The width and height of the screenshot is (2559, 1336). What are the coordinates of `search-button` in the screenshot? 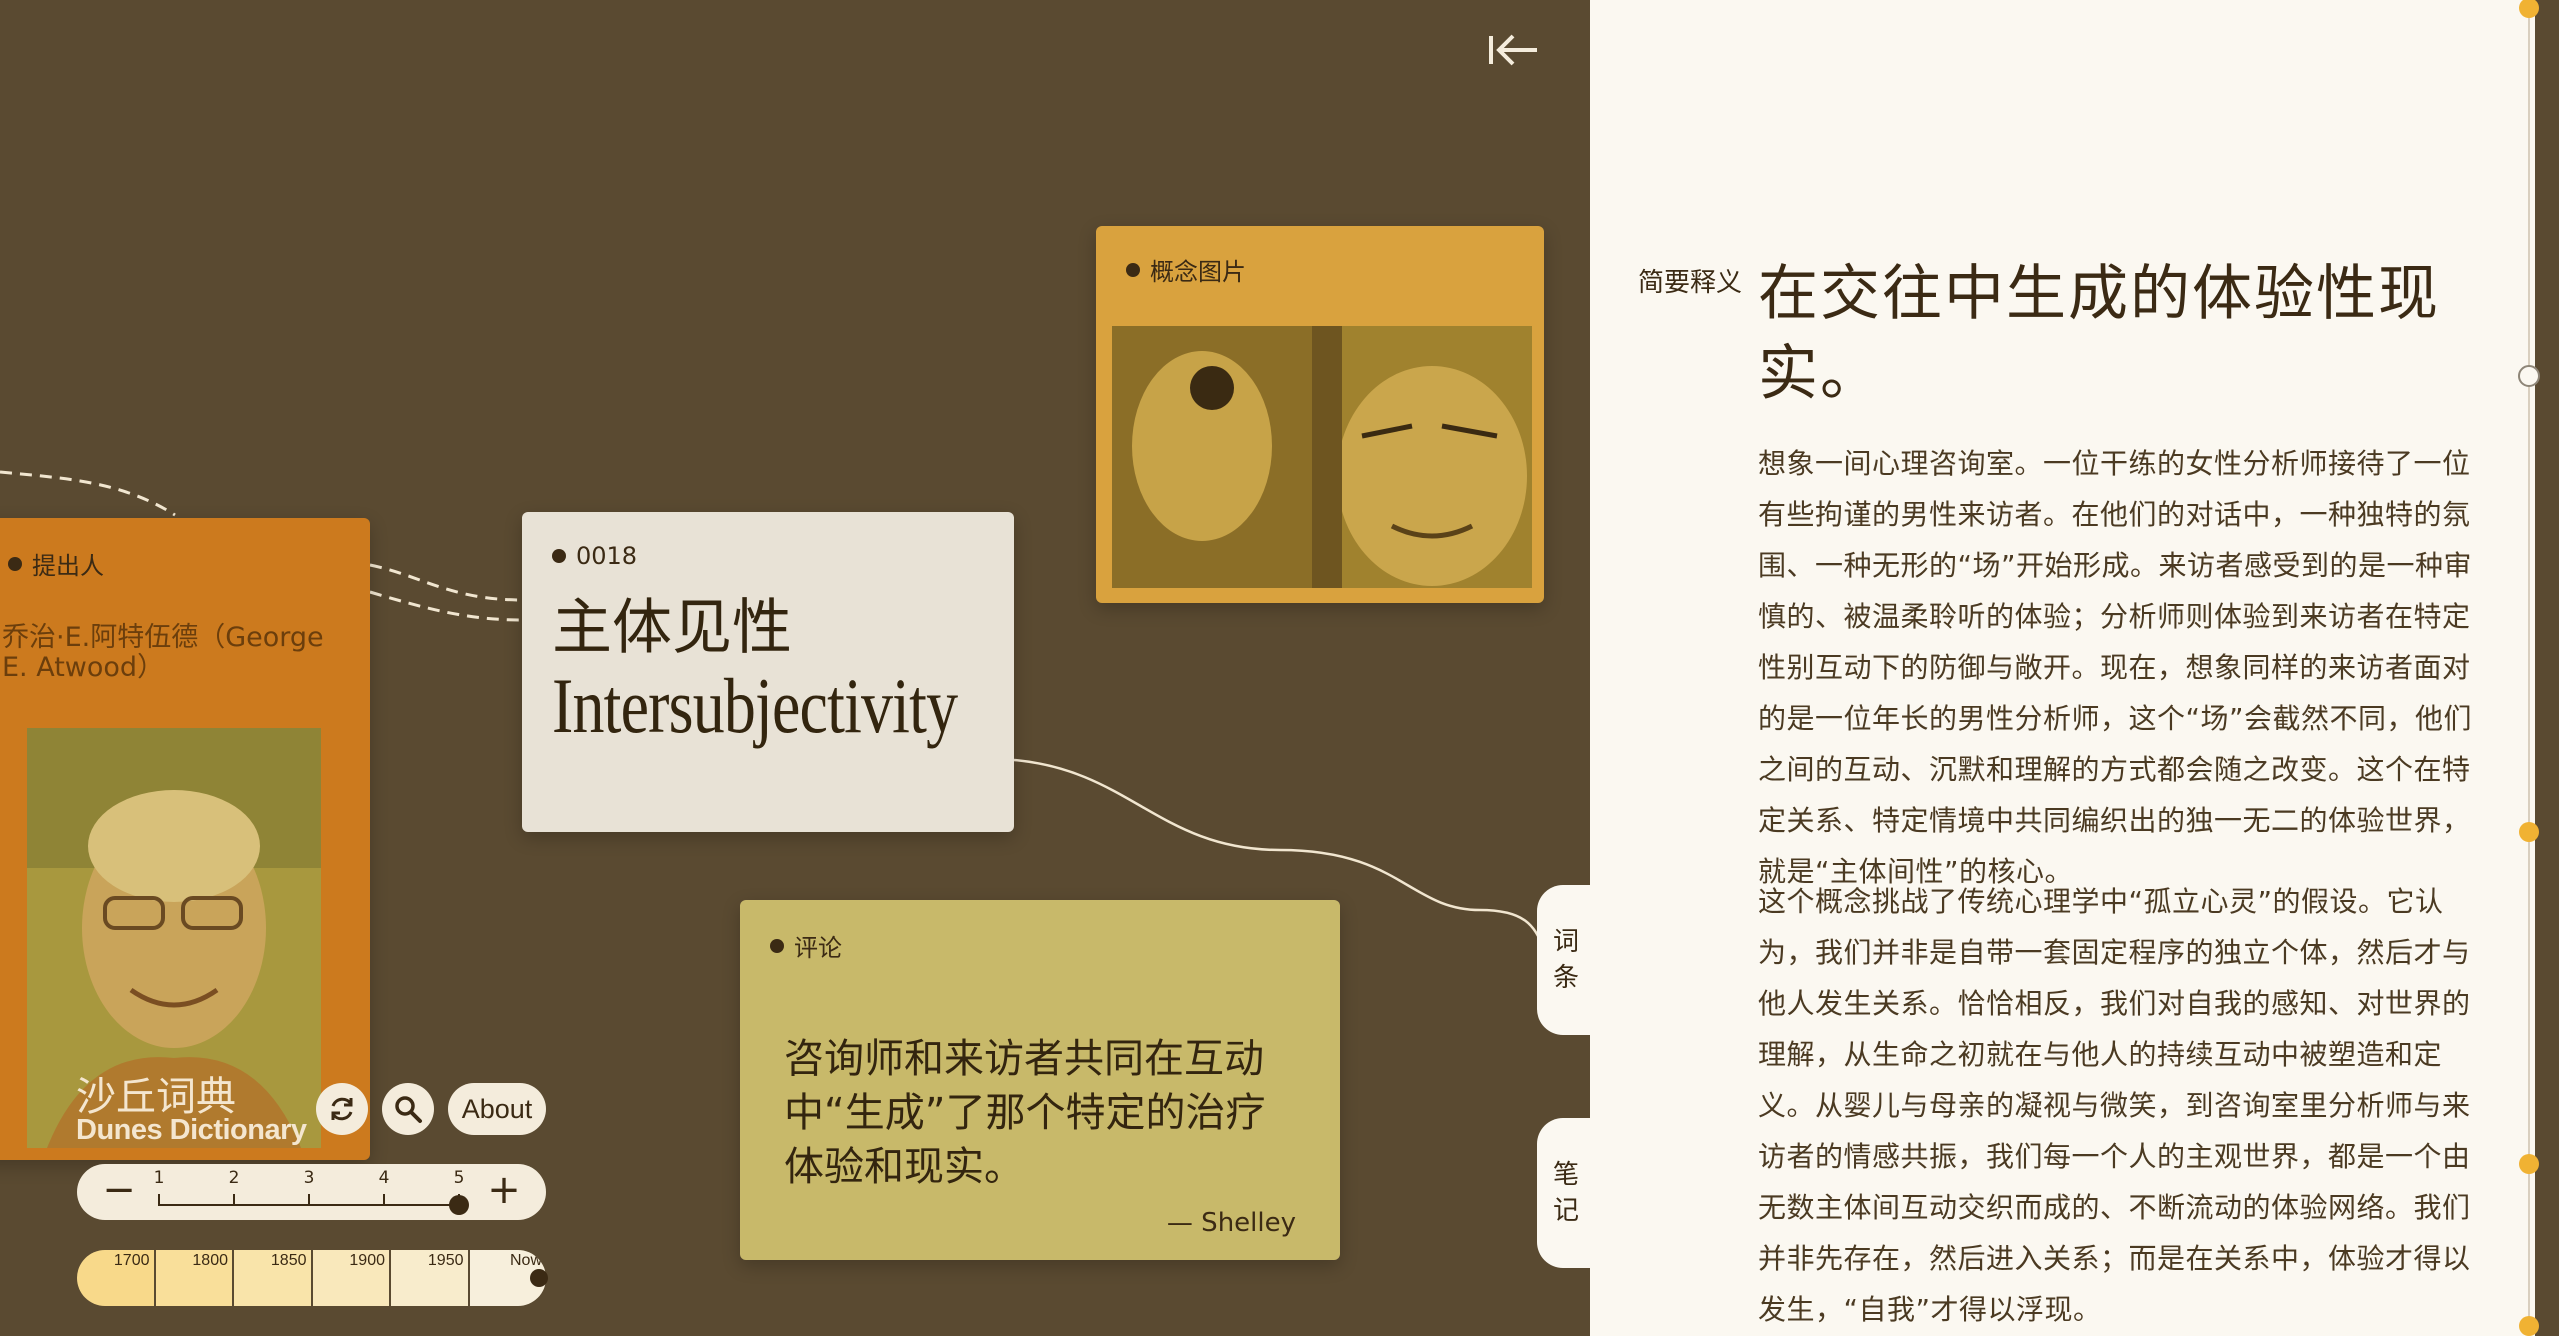 It's located at (408, 1109).